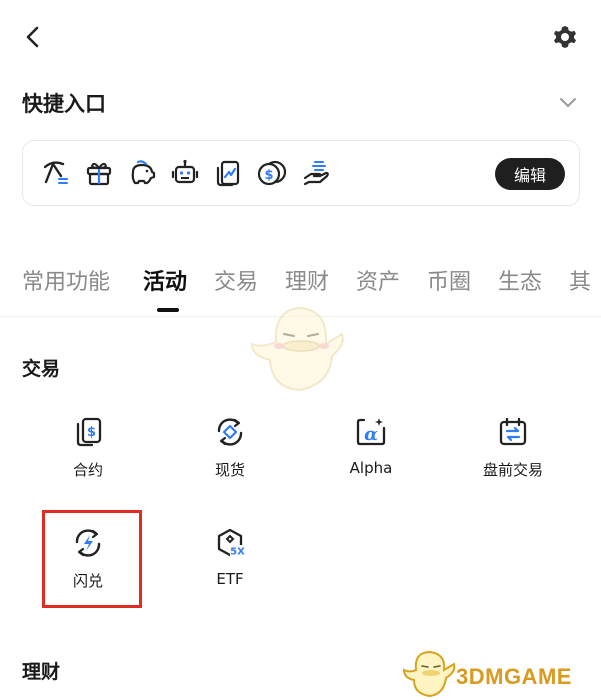 The width and height of the screenshot is (601, 700). What do you see at coordinates (99, 173) in the screenshot?
I see `gift-icon` at bounding box center [99, 173].